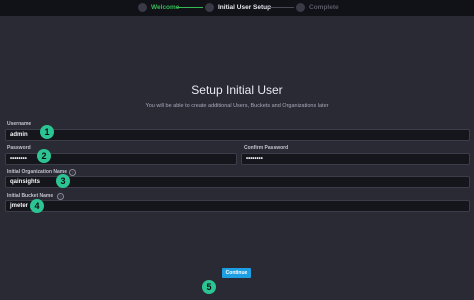  Describe the element at coordinates (37, 206) in the screenshot. I see `annotation-badge-4: 4` at that location.